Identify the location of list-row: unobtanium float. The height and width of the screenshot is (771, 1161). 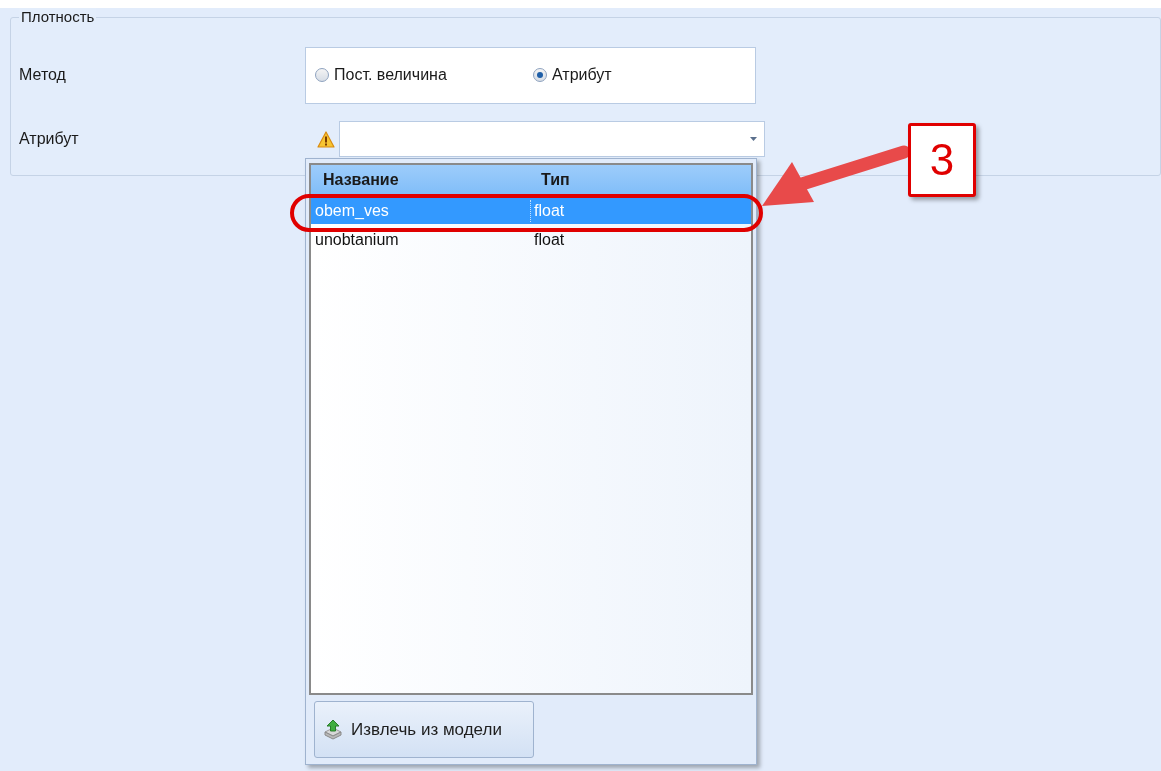
(531, 239).